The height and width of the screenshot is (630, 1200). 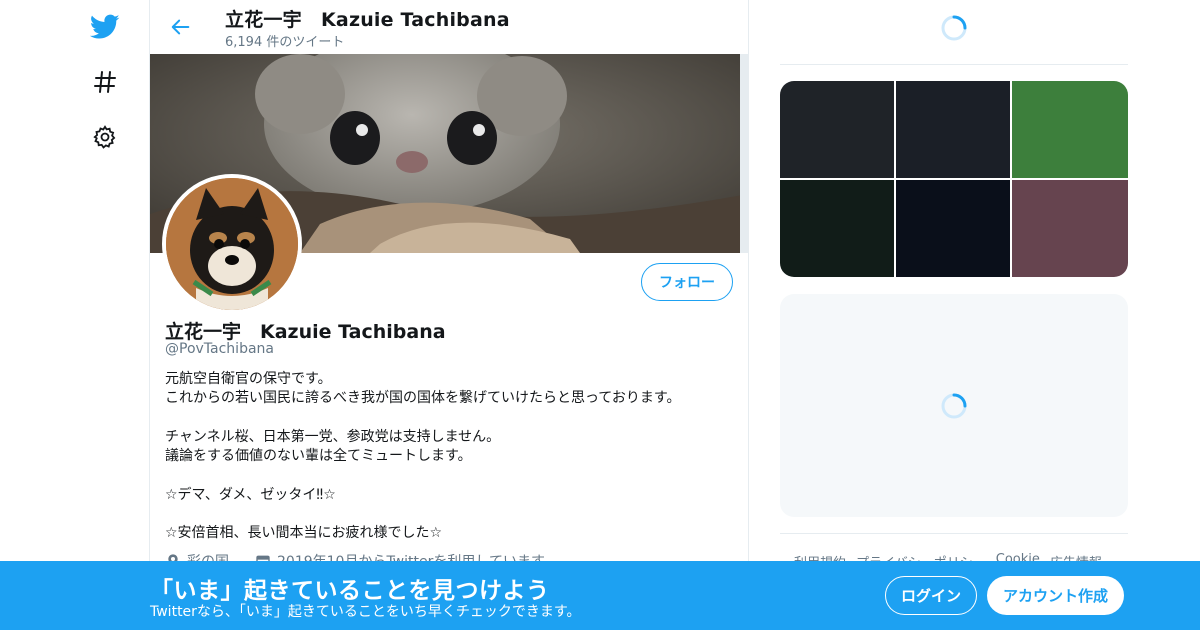 I want to click on explore-link, so click(x=105, y=82).